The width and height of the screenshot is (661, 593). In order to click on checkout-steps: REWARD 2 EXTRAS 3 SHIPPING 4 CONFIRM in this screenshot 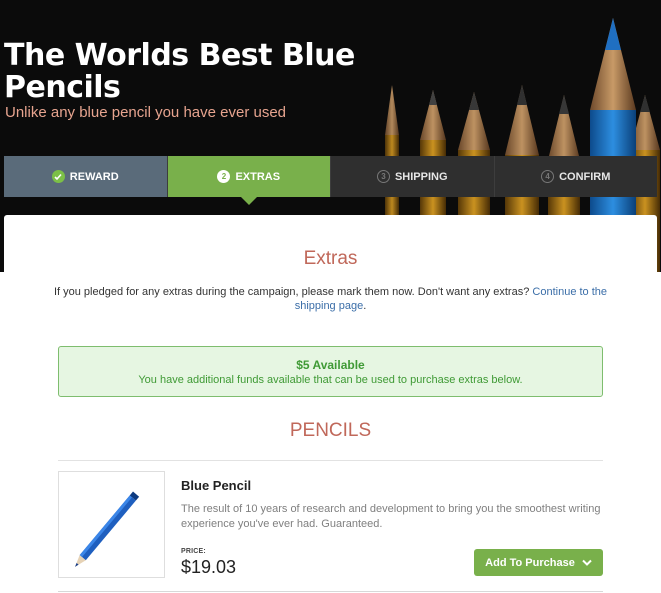, I will do `click(330, 180)`.